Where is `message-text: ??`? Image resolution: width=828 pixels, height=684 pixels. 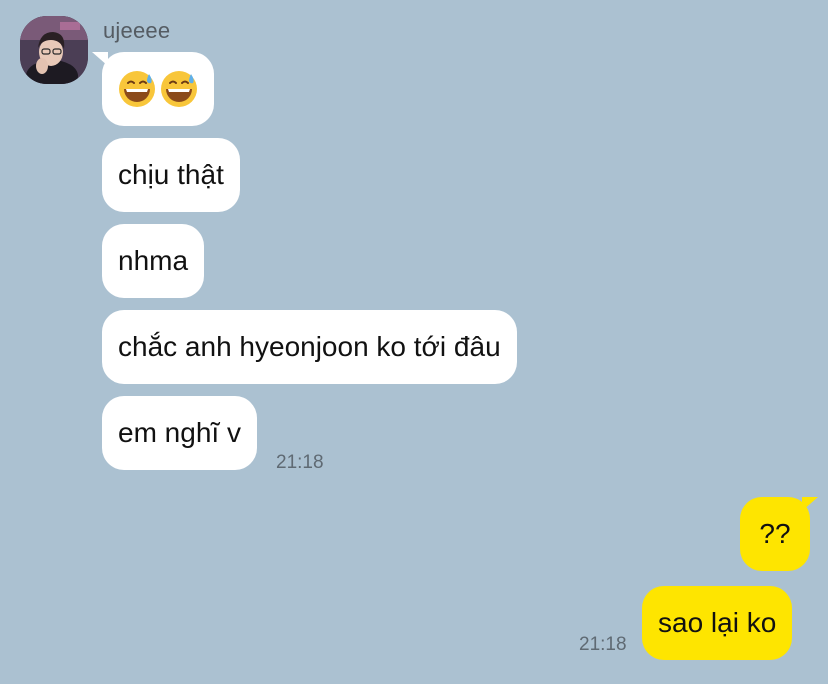 message-text: ?? is located at coordinates (775, 533).